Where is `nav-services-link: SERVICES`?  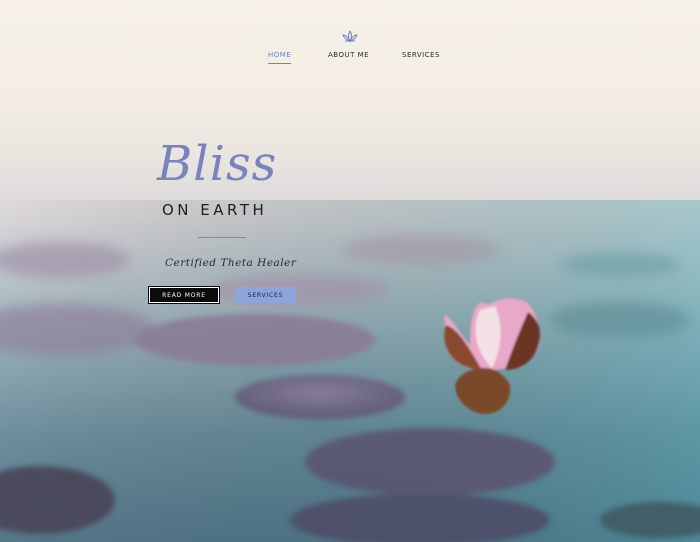
nav-services-link: SERVICES is located at coordinates (421, 55).